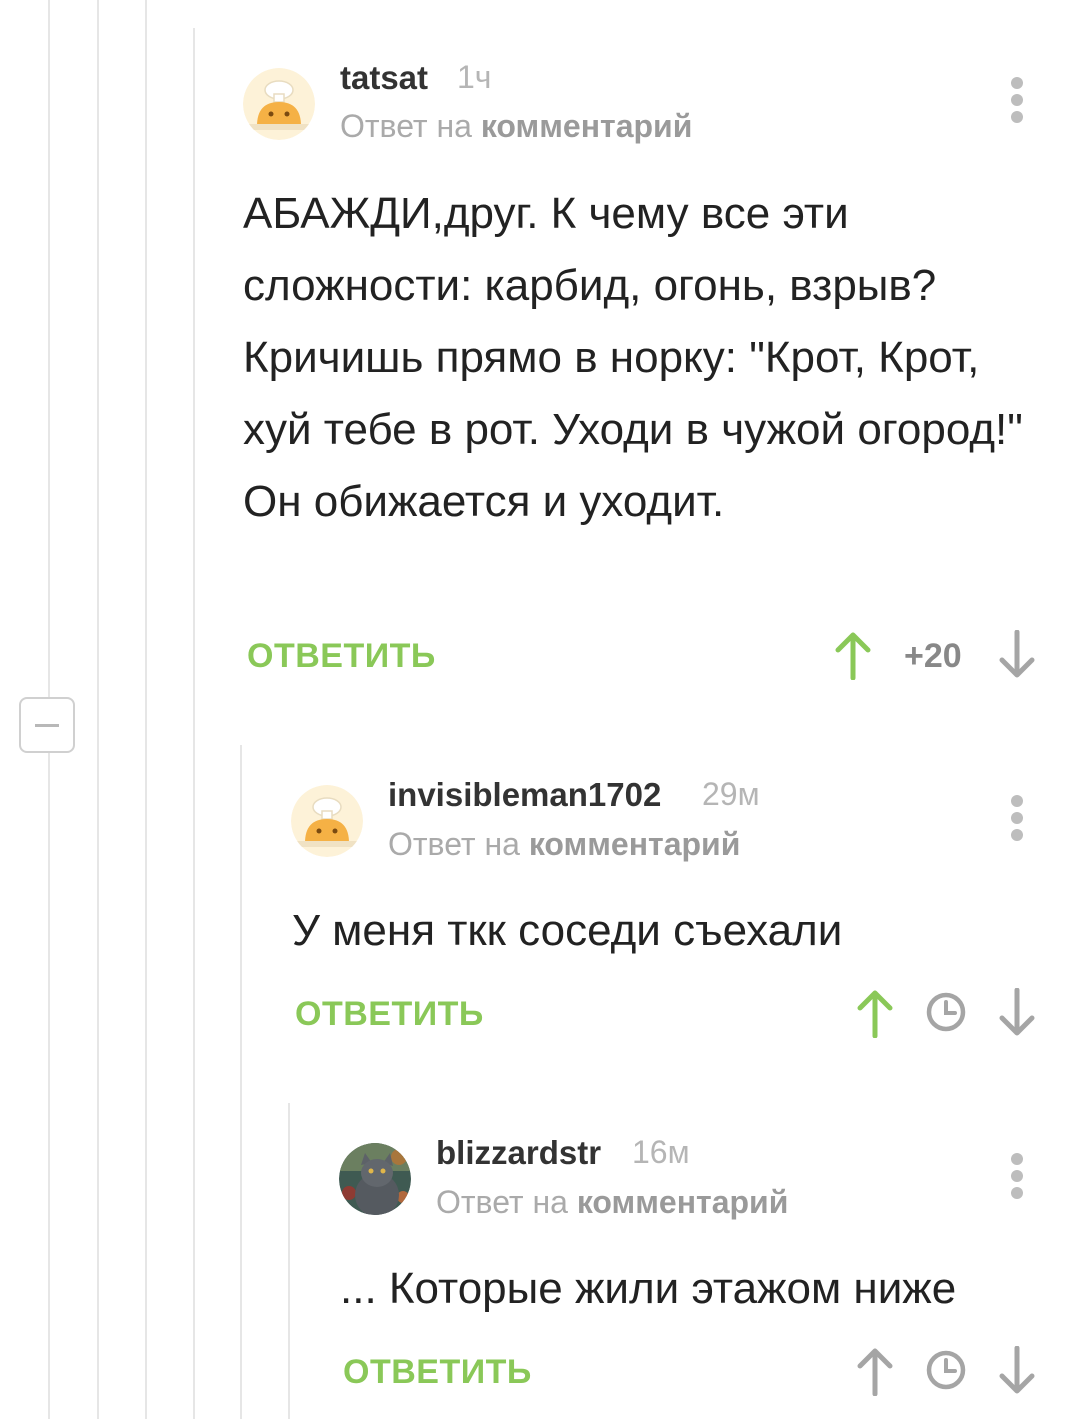 Image resolution: width=1080 pixels, height=1419 pixels. Describe the element at coordinates (648, 1288) in the screenshot. I see `comment-text: ... Которые жили этажом ниже` at that location.